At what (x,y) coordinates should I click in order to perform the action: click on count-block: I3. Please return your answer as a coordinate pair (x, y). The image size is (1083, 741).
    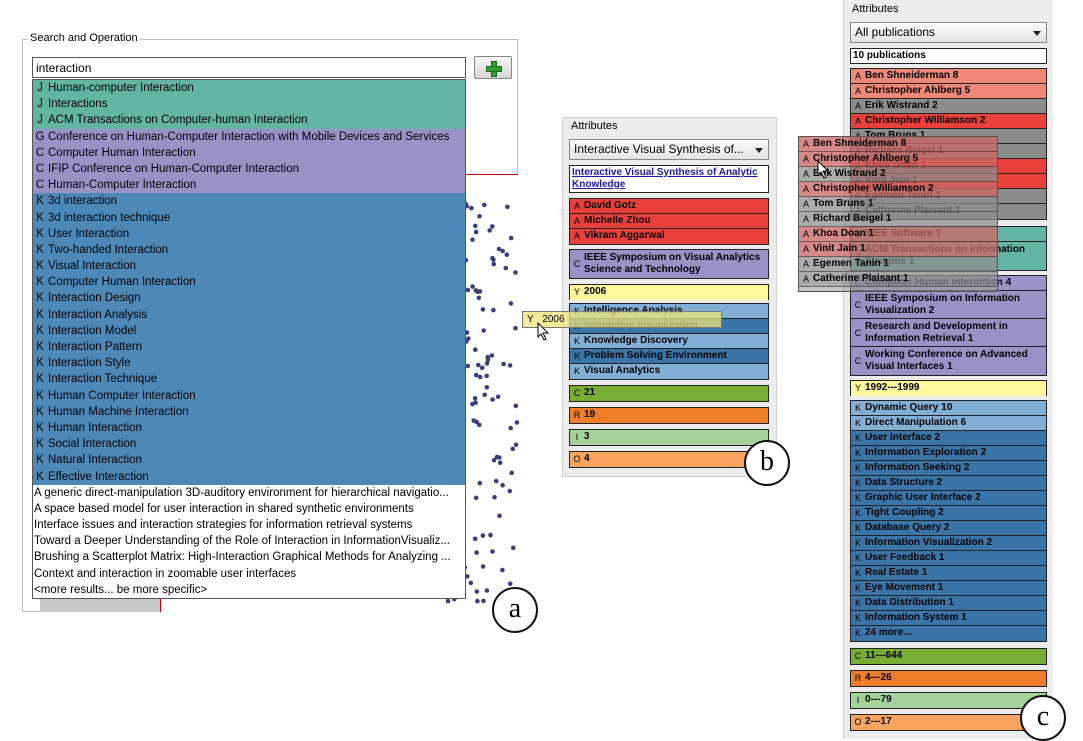
    Looking at the image, I should click on (669, 437).